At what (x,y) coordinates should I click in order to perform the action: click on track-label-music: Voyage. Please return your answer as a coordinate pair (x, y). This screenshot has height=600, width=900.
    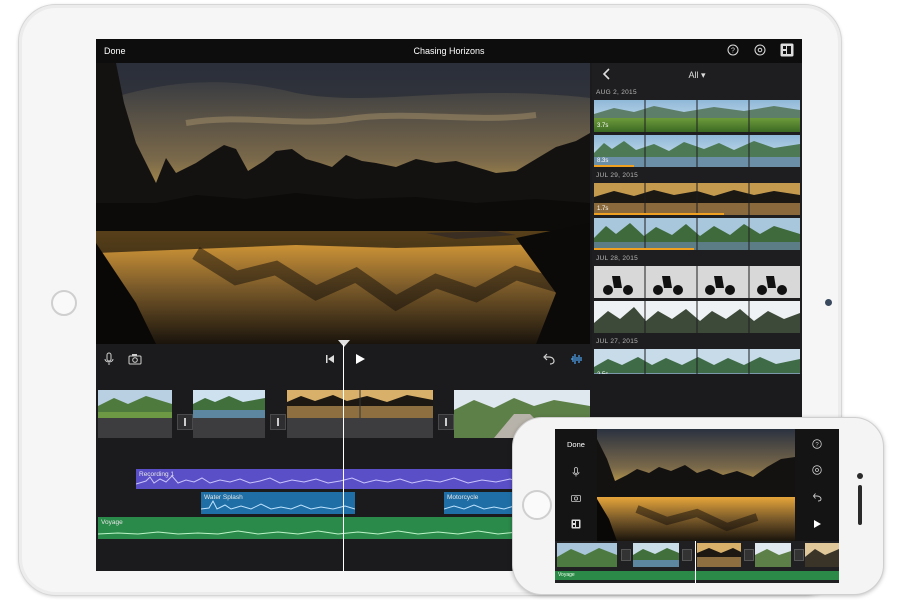
    Looking at the image, I should click on (112, 522).